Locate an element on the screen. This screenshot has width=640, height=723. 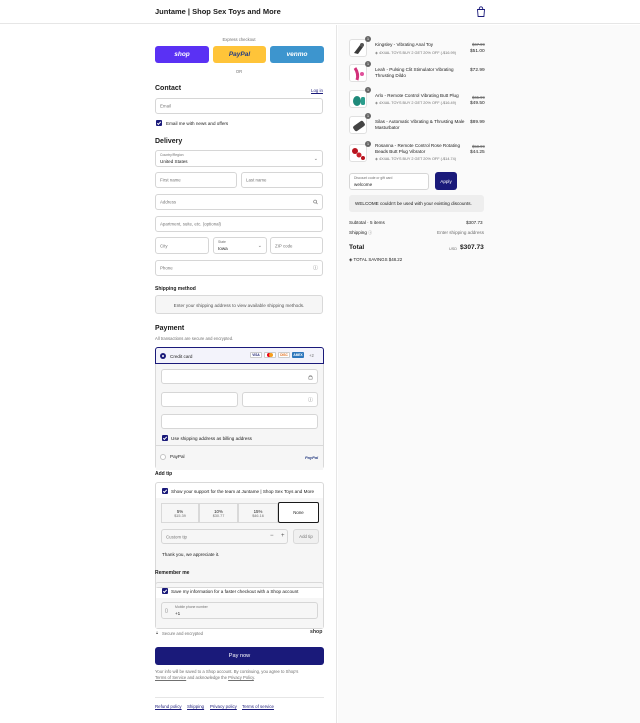
pay-now-button: Pay now is located at coordinates (239, 656).